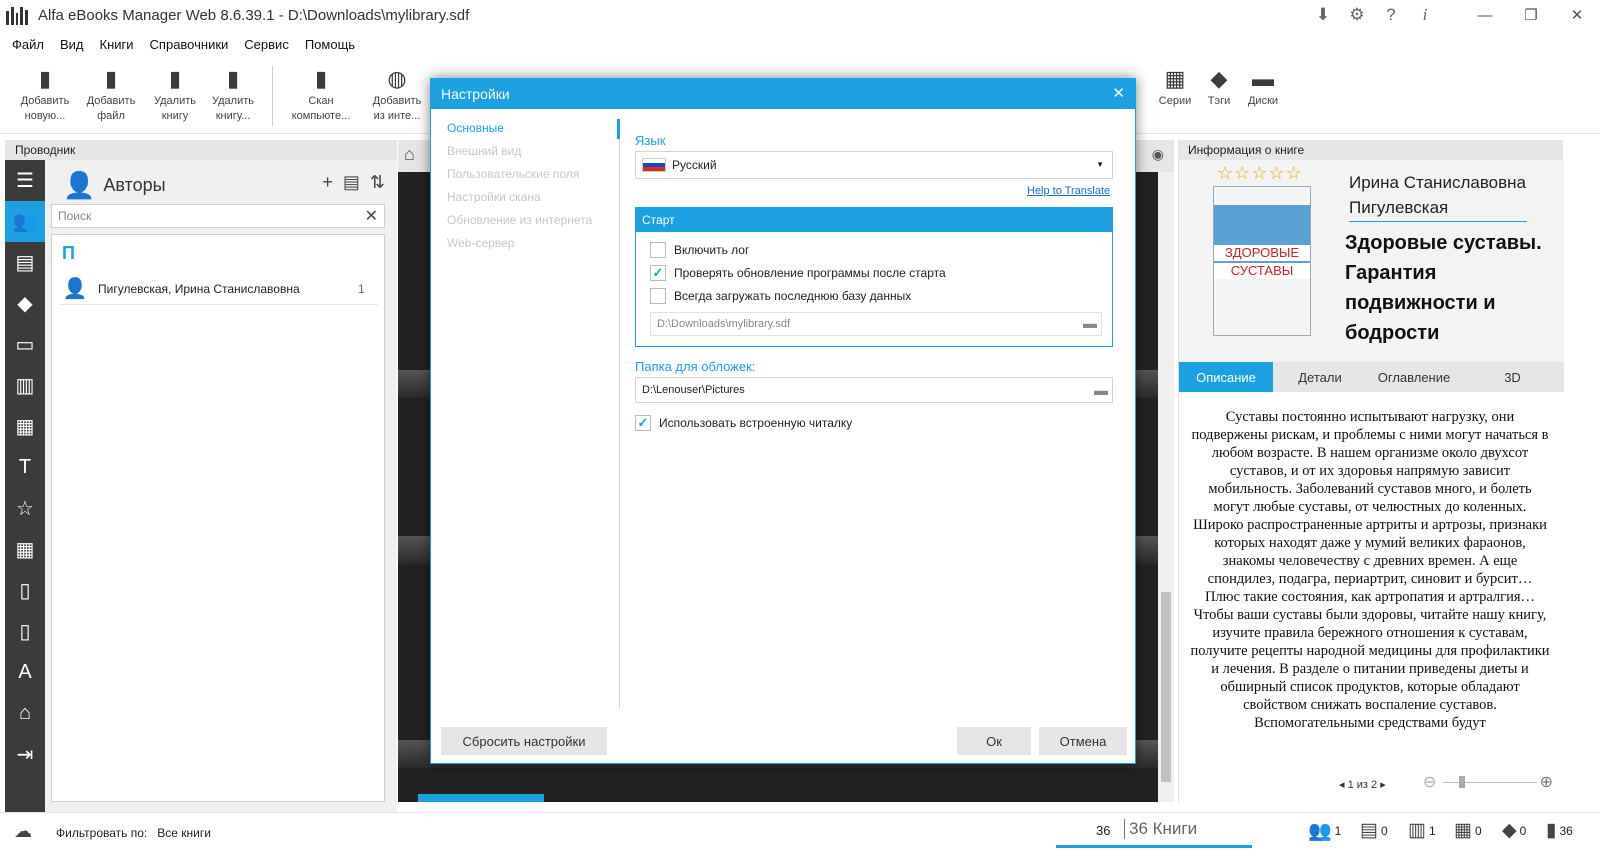 The width and height of the screenshot is (1600, 860). Describe the element at coordinates (25, 221) in the screenshot. I see `authors-nav-icon: 👥` at that location.